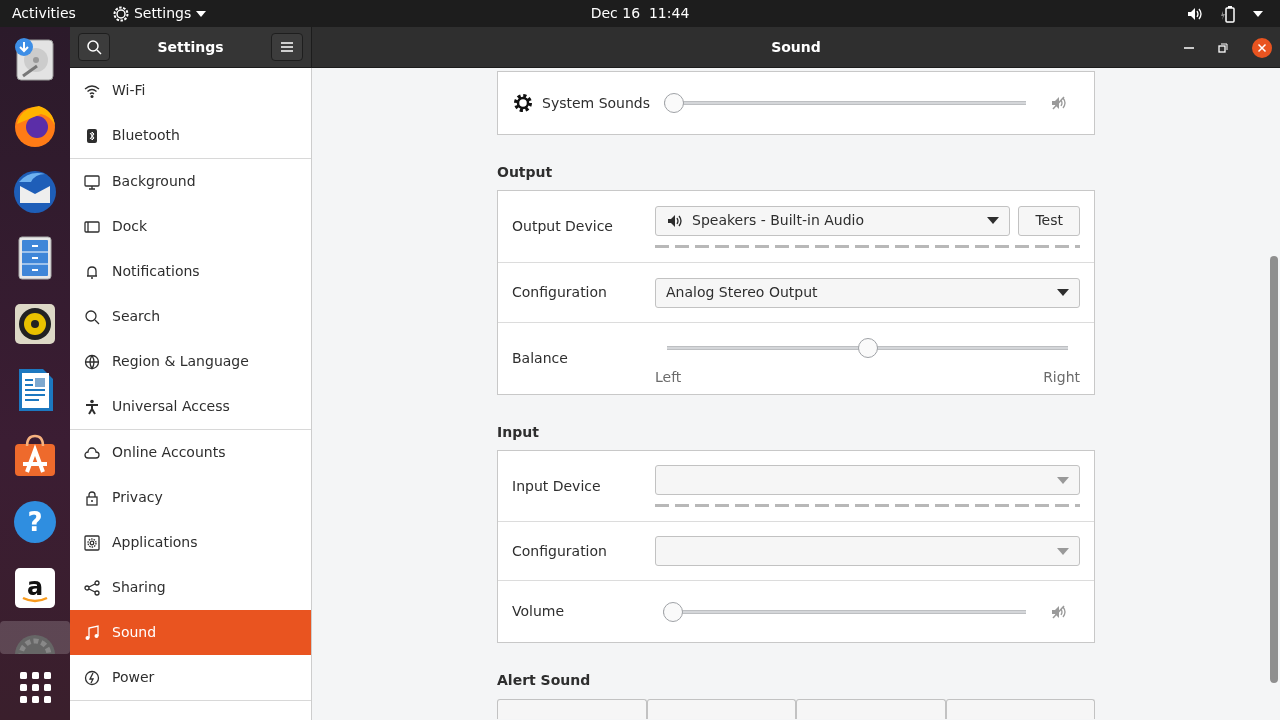 The width and height of the screenshot is (1280, 720). I want to click on sidebar-item: Region & Language, so click(190, 361).